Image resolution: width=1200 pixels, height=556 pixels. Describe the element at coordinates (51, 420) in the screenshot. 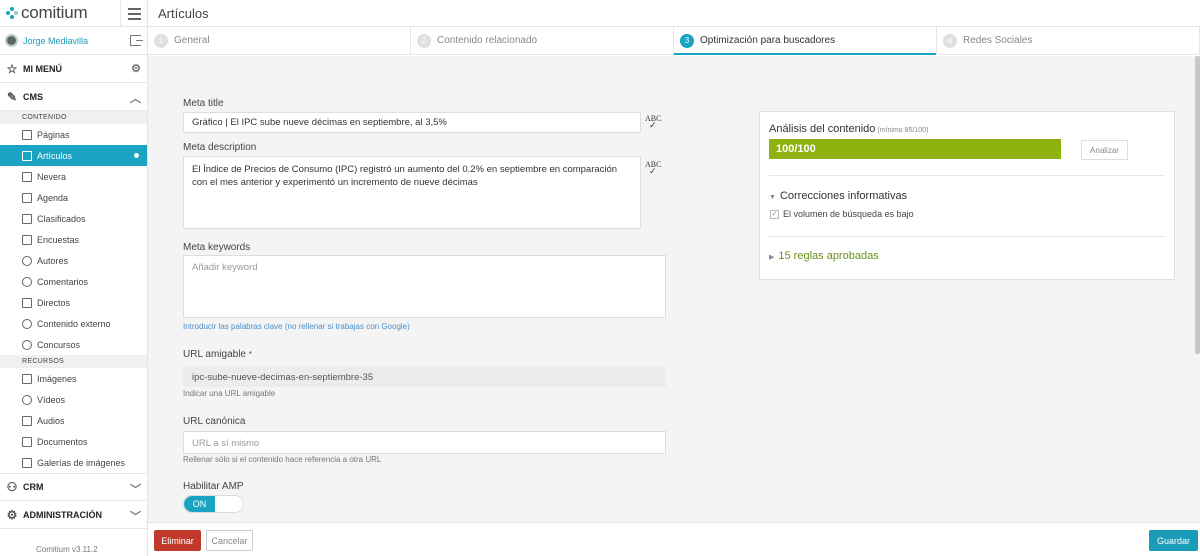

I see `sidebar-item-label: Audios` at that location.